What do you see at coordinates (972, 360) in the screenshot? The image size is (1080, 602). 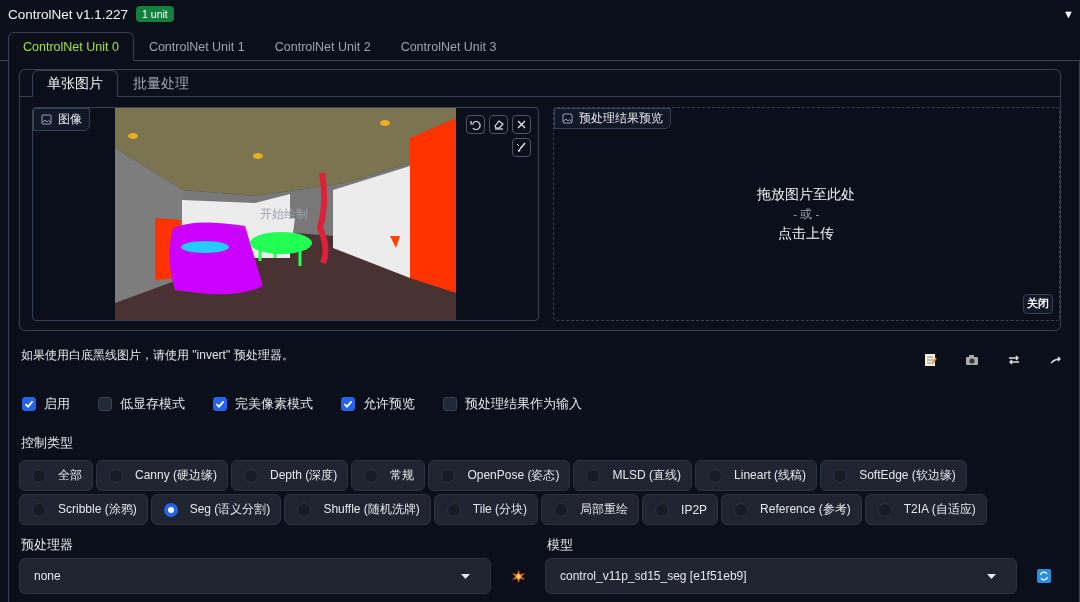 I see `camera-icon` at bounding box center [972, 360].